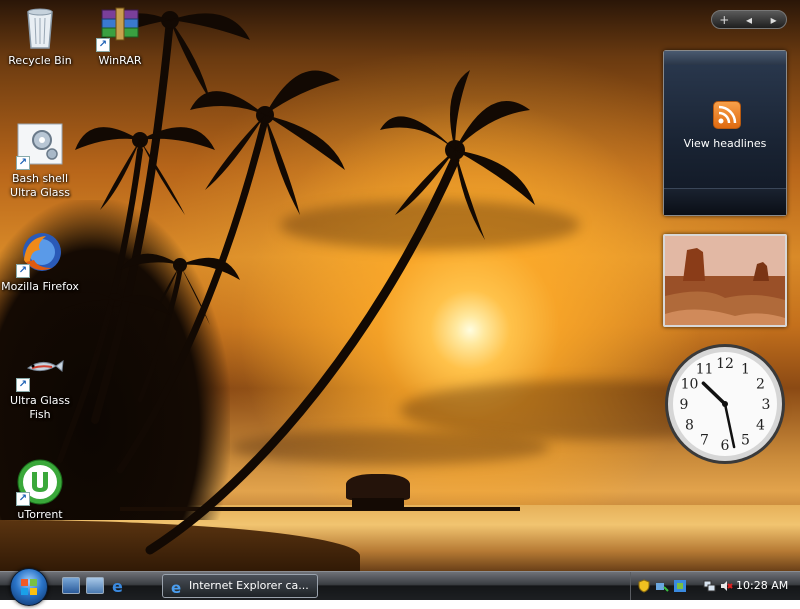 The height and width of the screenshot is (609, 800). What do you see at coordinates (690, 385) in the screenshot?
I see `clock-numeral: 10` at bounding box center [690, 385].